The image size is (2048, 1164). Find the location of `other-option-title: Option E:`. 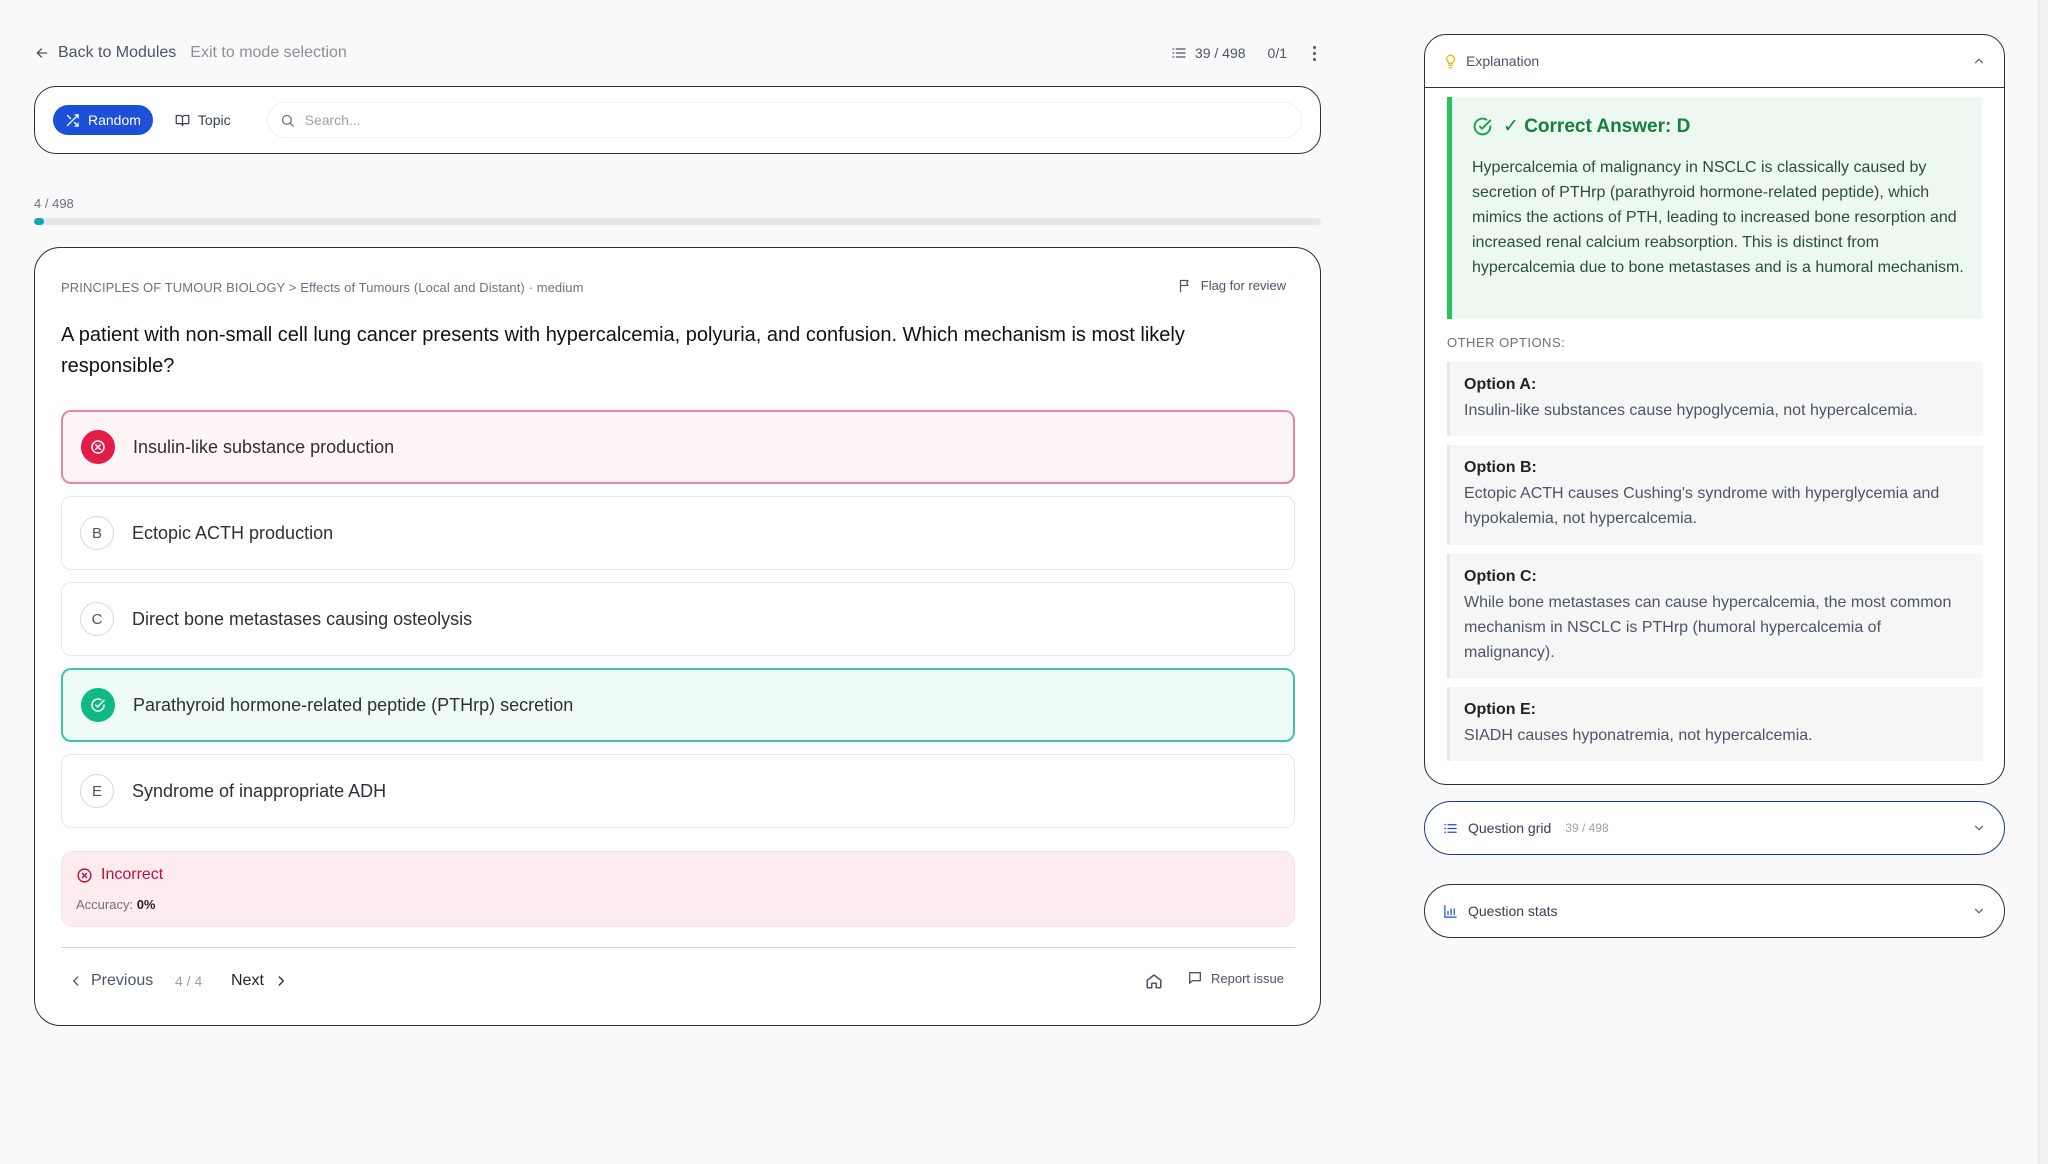

other-option-title: Option E: is located at coordinates (1500, 709).